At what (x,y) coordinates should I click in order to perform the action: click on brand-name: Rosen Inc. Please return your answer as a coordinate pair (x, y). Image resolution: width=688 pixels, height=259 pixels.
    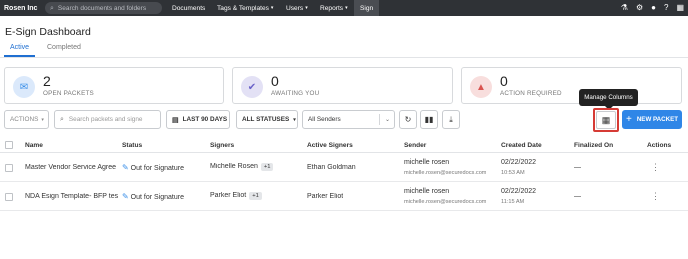
    Looking at the image, I should click on (24, 8).